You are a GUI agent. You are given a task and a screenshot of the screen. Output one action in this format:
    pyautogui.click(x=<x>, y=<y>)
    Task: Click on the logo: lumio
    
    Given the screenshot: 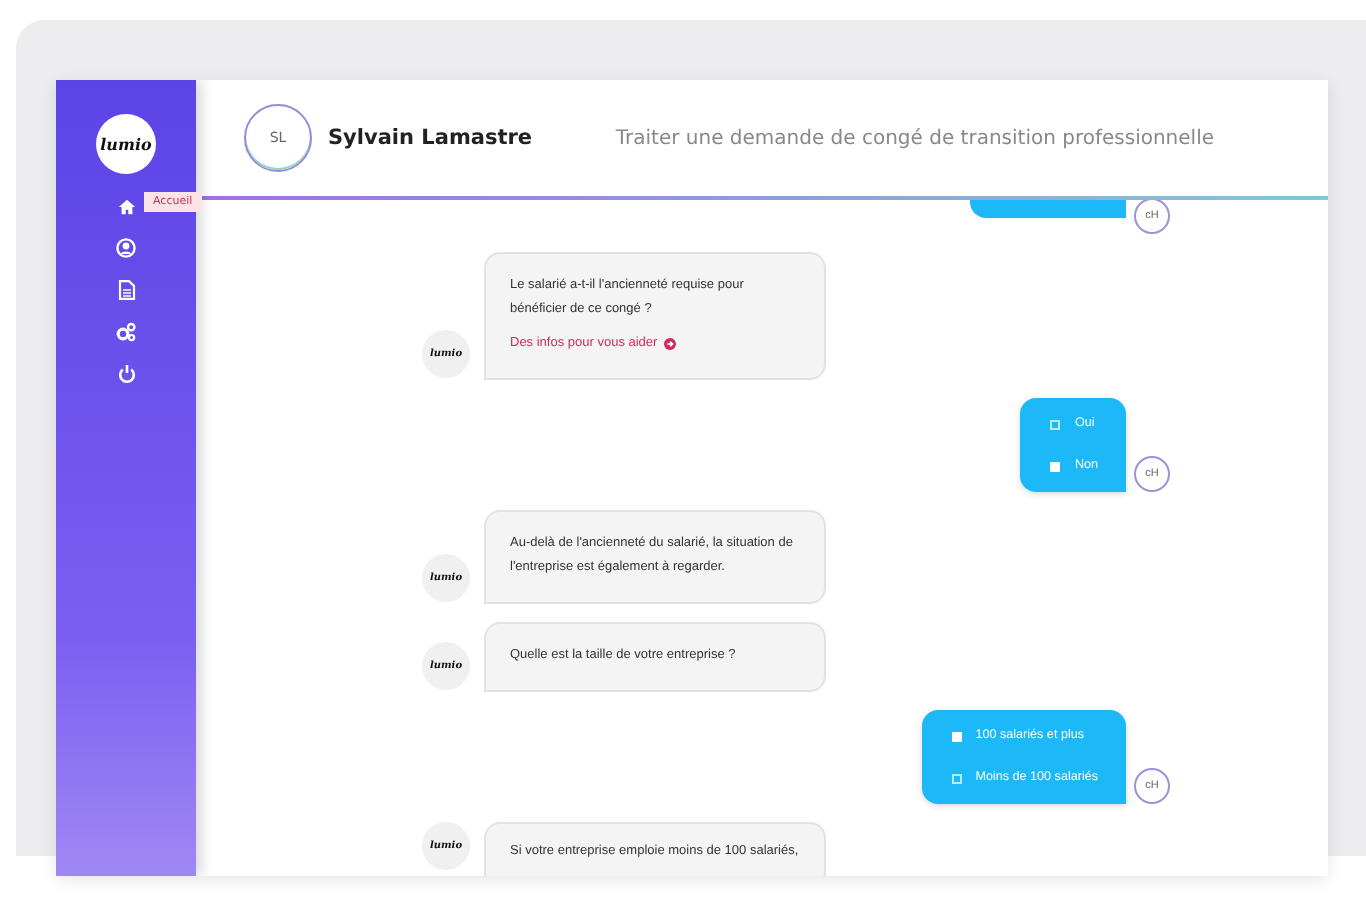 What is the action you would take?
    pyautogui.click(x=126, y=144)
    